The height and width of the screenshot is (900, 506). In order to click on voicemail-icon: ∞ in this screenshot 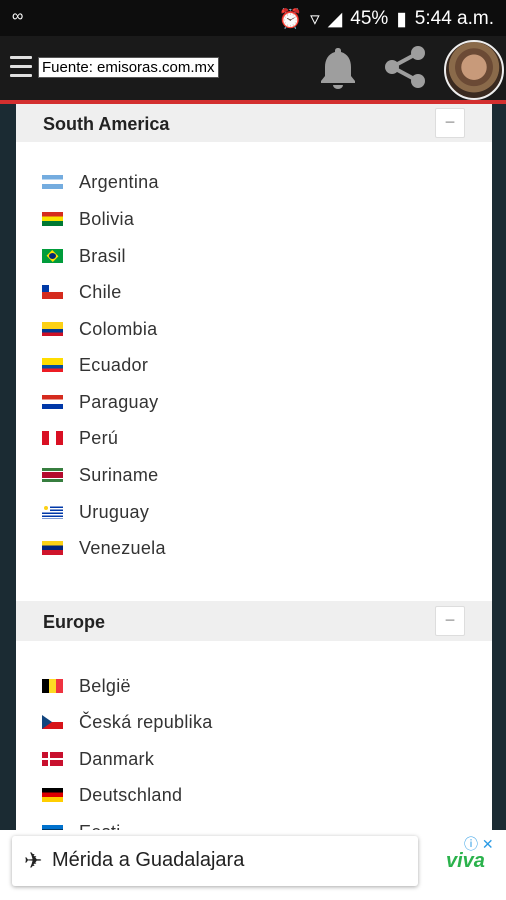, I will do `click(18, 16)`.